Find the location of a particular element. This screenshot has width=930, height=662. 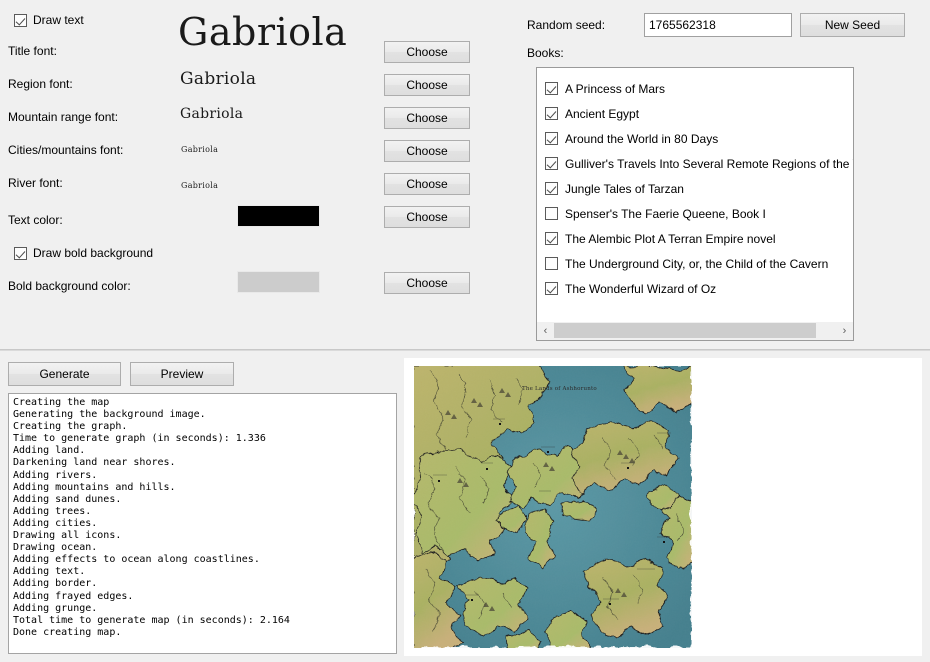

river-font-sample: Gabriola is located at coordinates (200, 185).